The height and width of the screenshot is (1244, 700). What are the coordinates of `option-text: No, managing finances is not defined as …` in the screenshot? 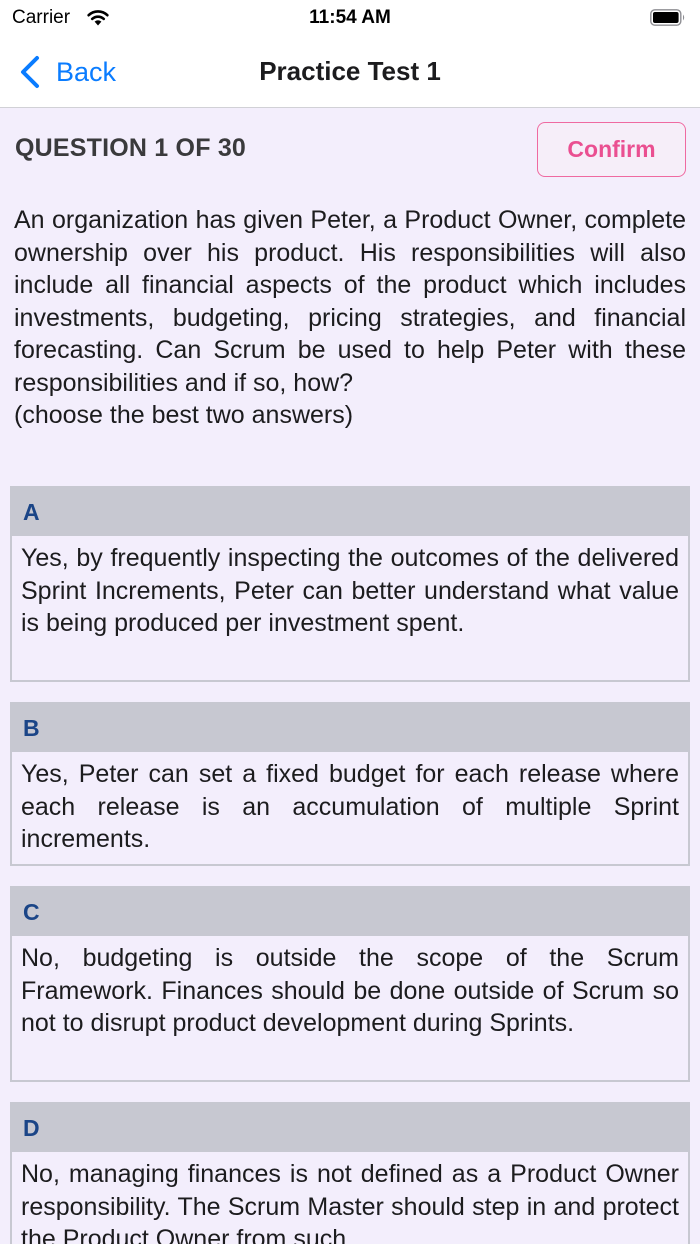 It's located at (350, 1202).